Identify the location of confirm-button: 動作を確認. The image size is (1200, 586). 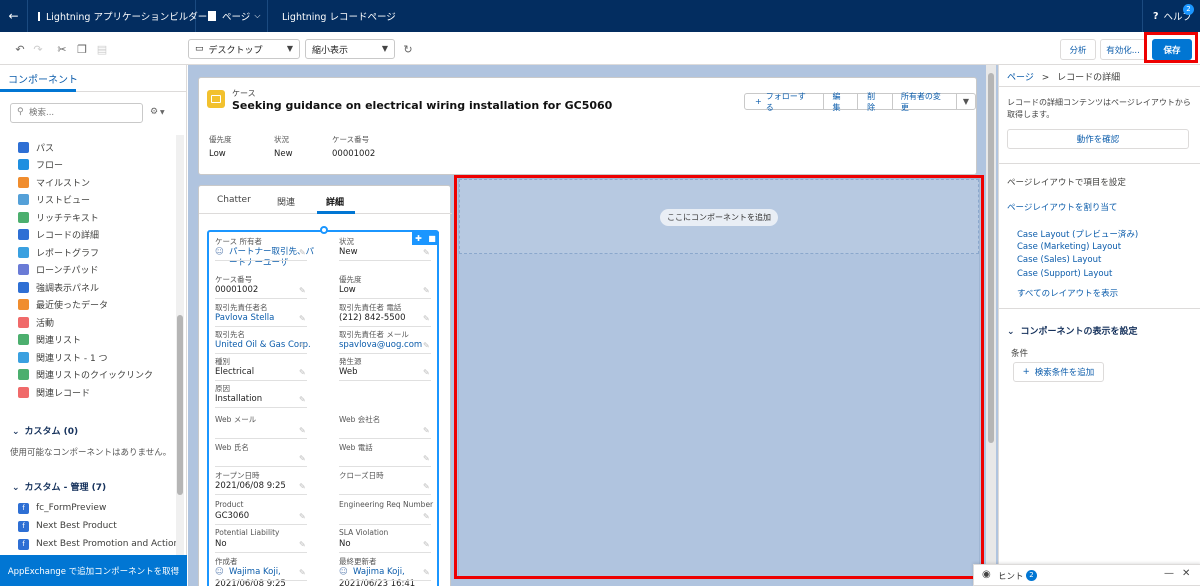
(1098, 139).